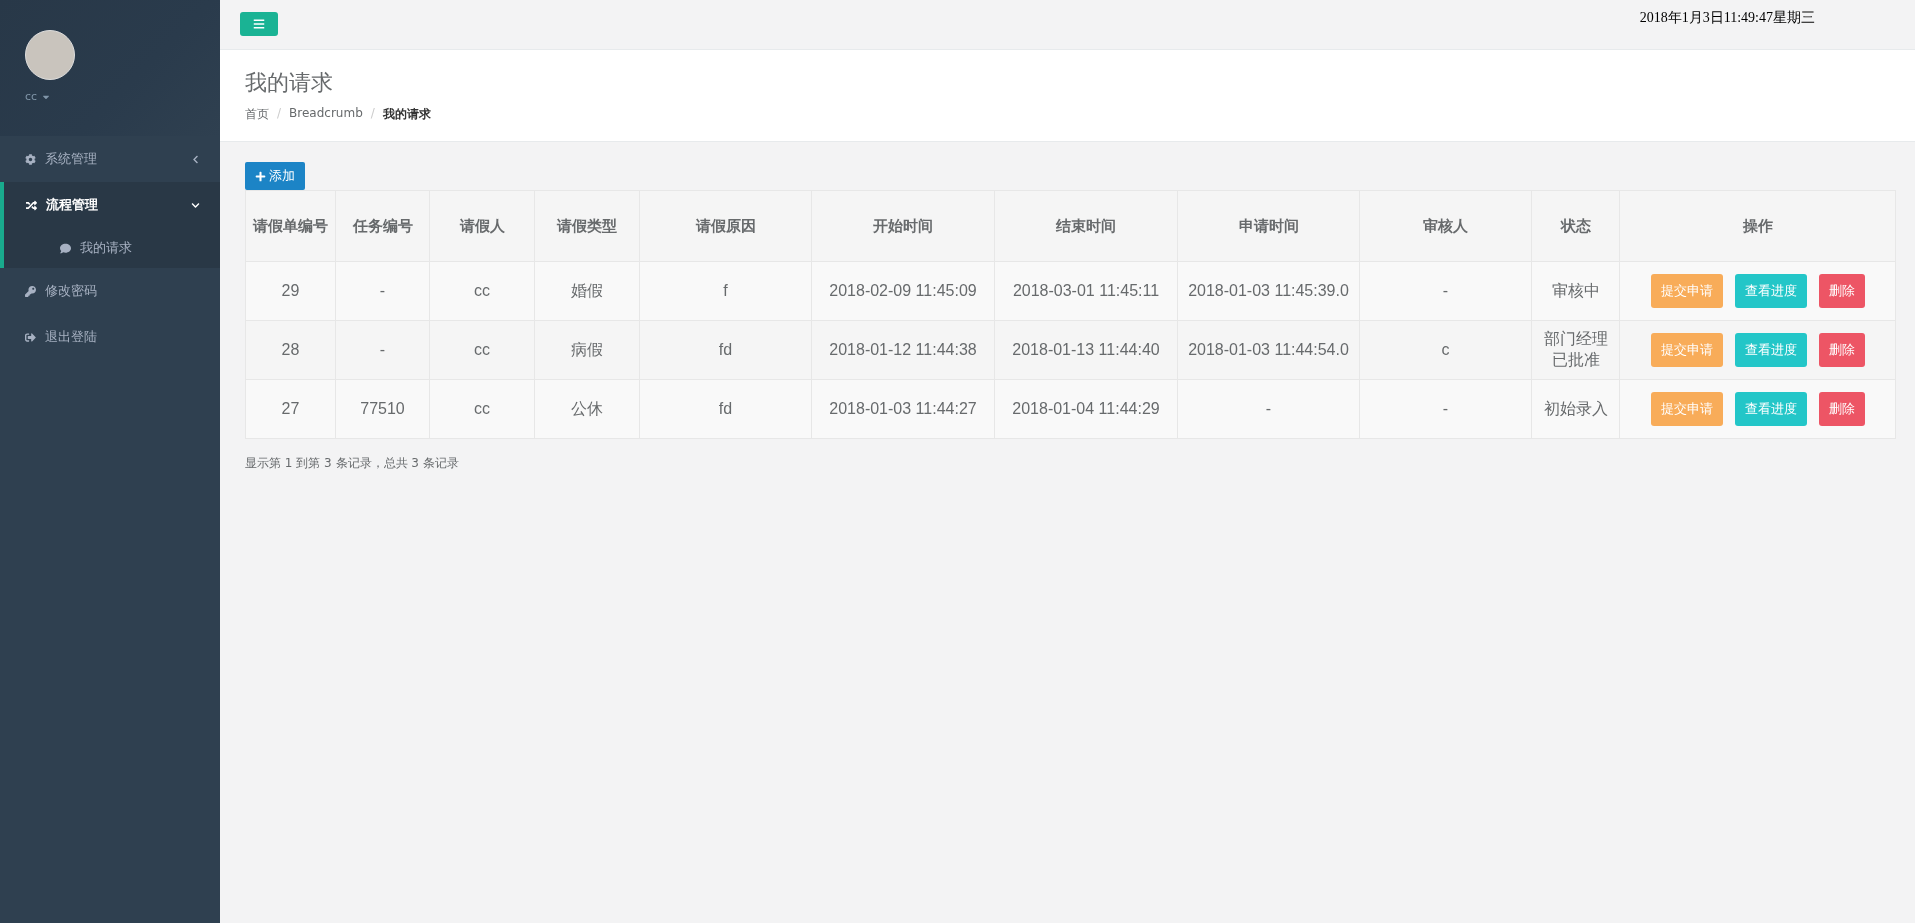  Describe the element at coordinates (587, 291) in the screenshot. I see `table-cell: 婚假` at that location.